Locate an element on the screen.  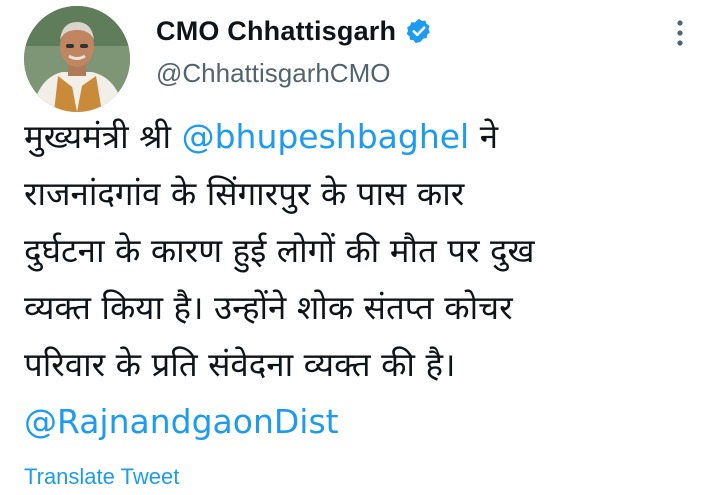
mention-bhupeshbaghel-link: @bhupeshbaghel is located at coordinates (326, 136).